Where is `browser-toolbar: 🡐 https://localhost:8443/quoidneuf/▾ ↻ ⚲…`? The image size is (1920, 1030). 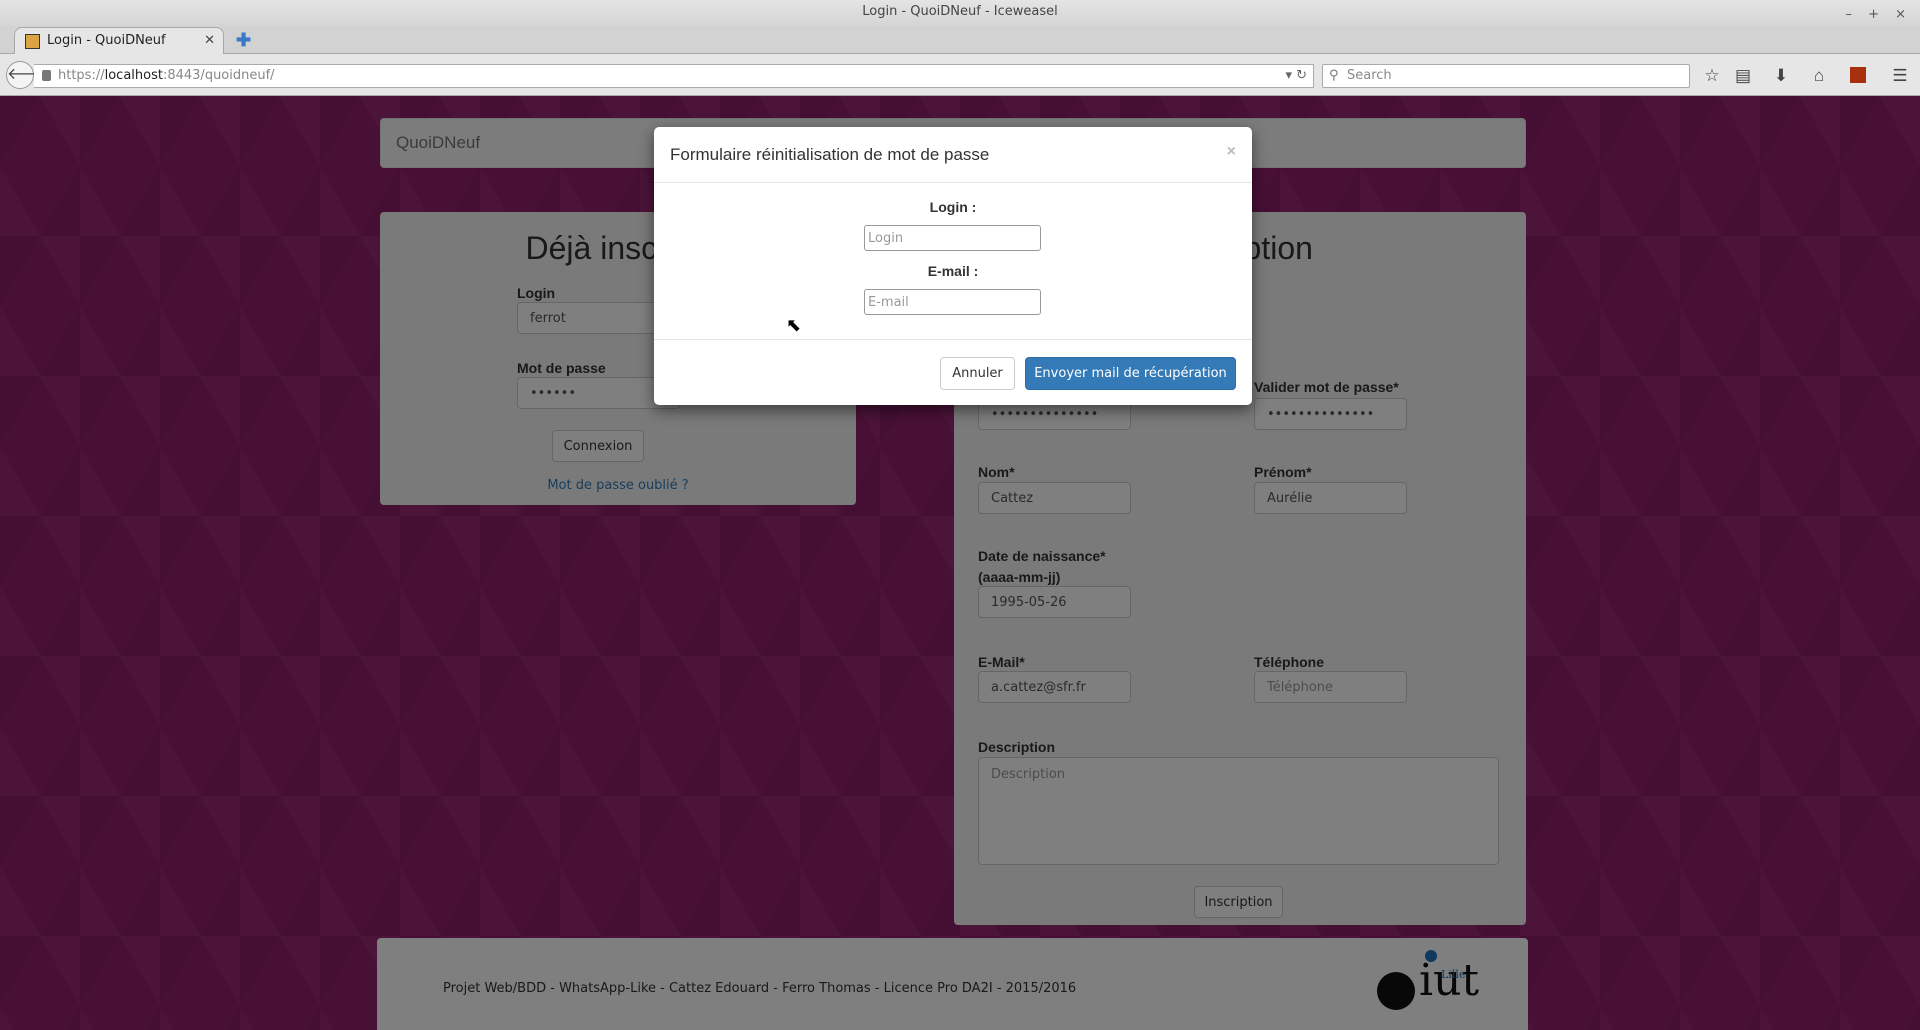 browser-toolbar: 🡐 https://localhost:8443/quoidneuf/▾ ↻ ⚲… is located at coordinates (960, 75).